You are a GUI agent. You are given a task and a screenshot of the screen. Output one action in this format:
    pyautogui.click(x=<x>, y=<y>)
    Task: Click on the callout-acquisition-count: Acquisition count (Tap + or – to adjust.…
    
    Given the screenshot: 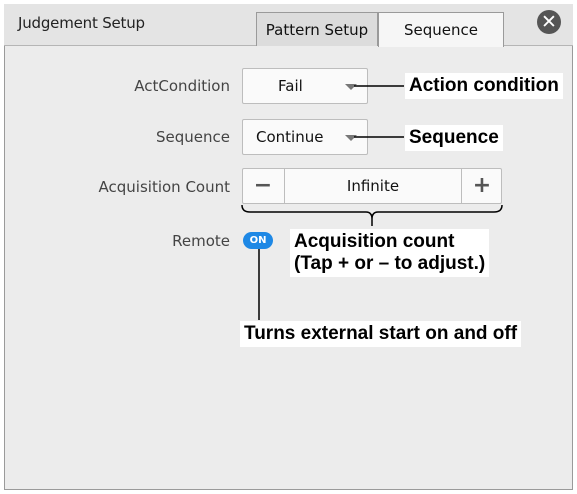 What is the action you would take?
    pyautogui.click(x=390, y=253)
    